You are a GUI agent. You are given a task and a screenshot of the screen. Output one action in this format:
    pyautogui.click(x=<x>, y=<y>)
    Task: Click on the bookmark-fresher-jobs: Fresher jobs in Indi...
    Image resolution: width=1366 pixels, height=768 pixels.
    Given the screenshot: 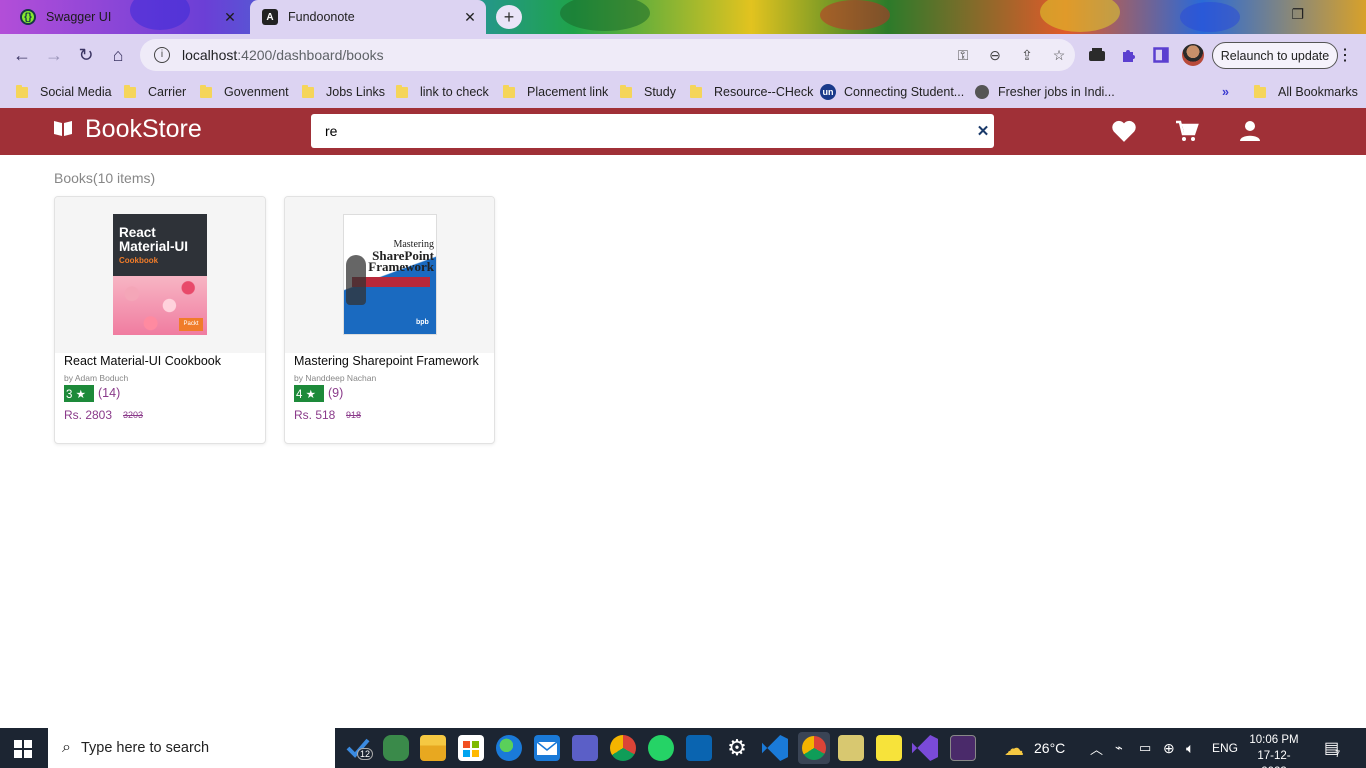 What is the action you would take?
    pyautogui.click(x=1045, y=92)
    